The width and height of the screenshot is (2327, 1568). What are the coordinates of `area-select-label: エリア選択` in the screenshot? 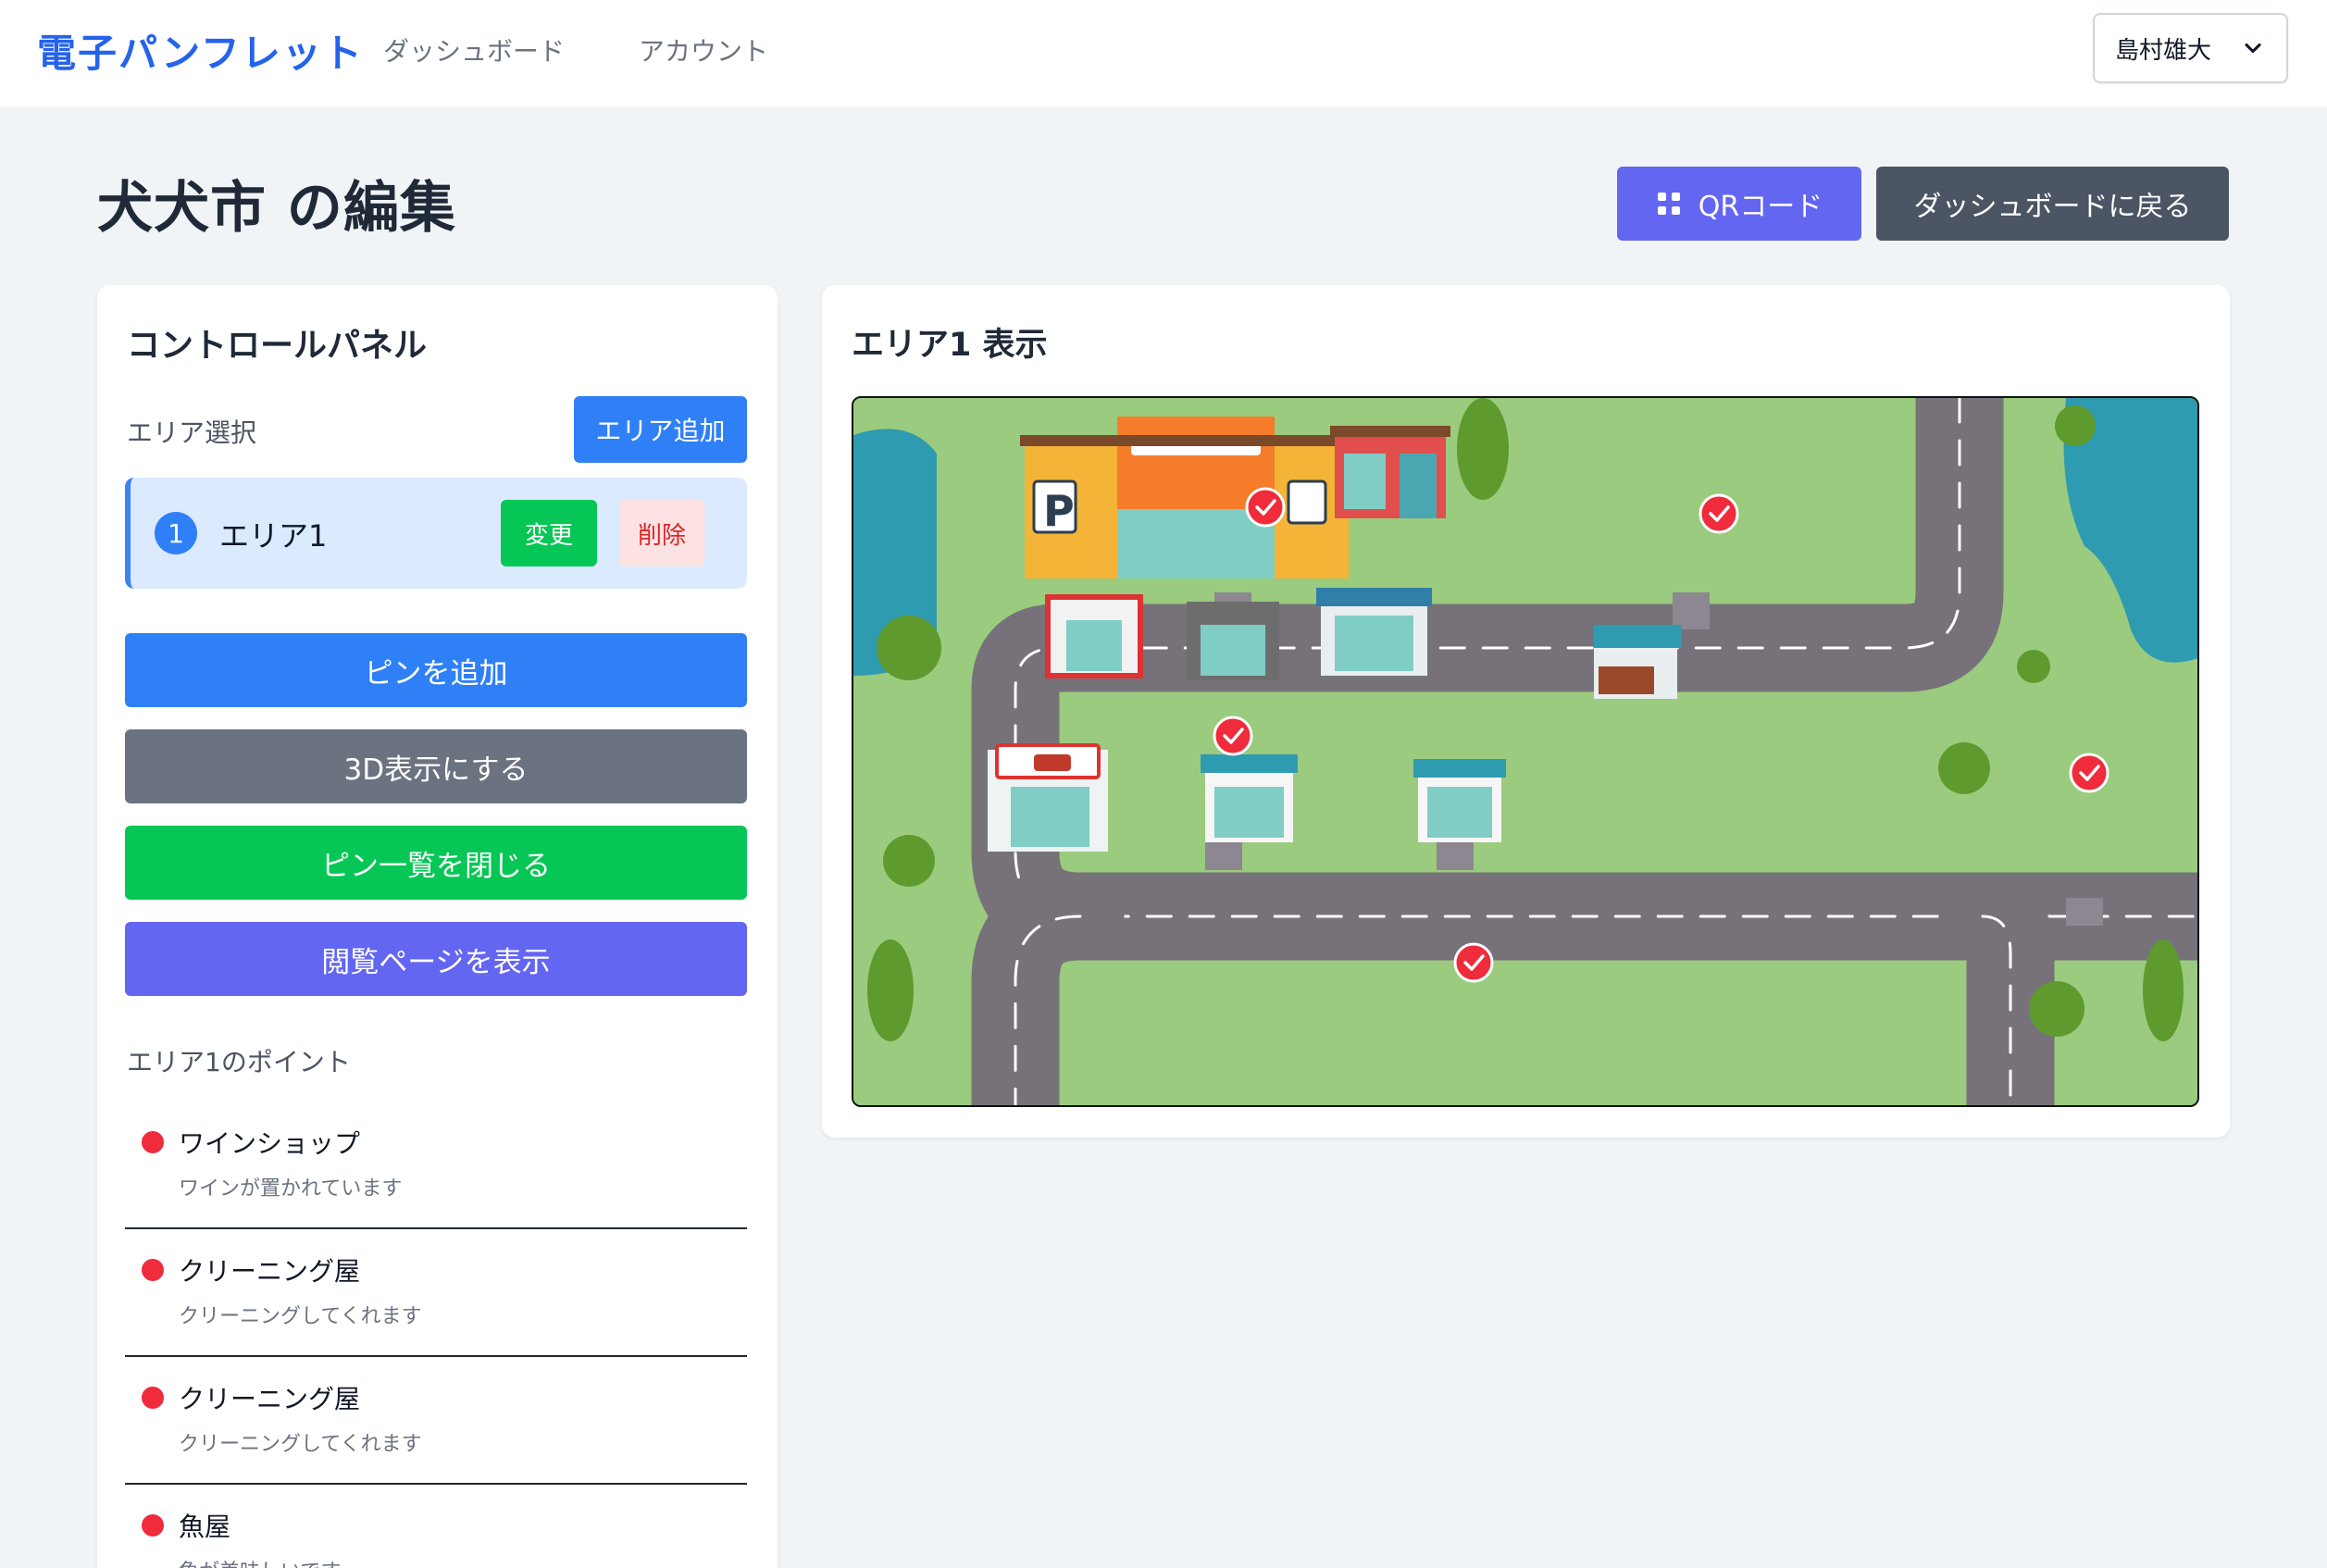 It's located at (192, 432).